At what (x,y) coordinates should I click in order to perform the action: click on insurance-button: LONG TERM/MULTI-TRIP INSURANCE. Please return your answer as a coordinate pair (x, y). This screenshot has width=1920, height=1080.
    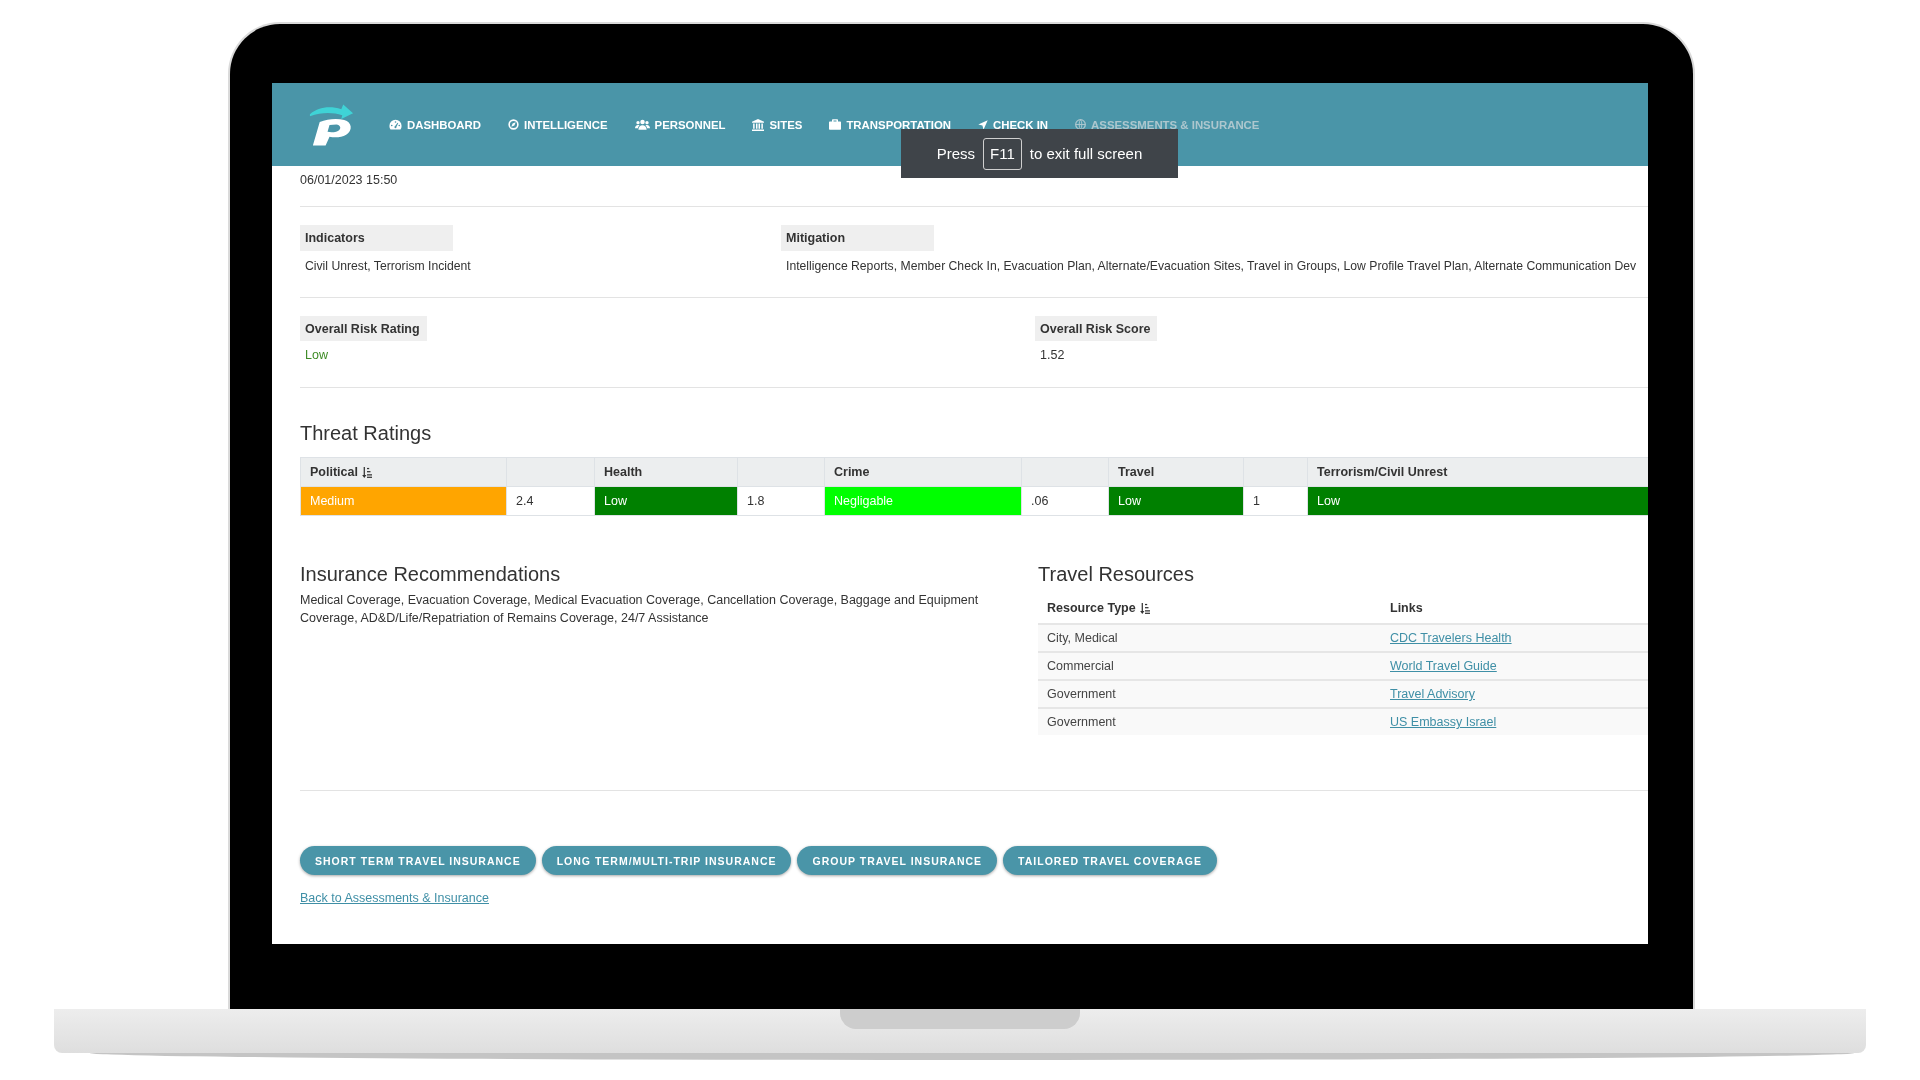
    Looking at the image, I should click on (666, 860).